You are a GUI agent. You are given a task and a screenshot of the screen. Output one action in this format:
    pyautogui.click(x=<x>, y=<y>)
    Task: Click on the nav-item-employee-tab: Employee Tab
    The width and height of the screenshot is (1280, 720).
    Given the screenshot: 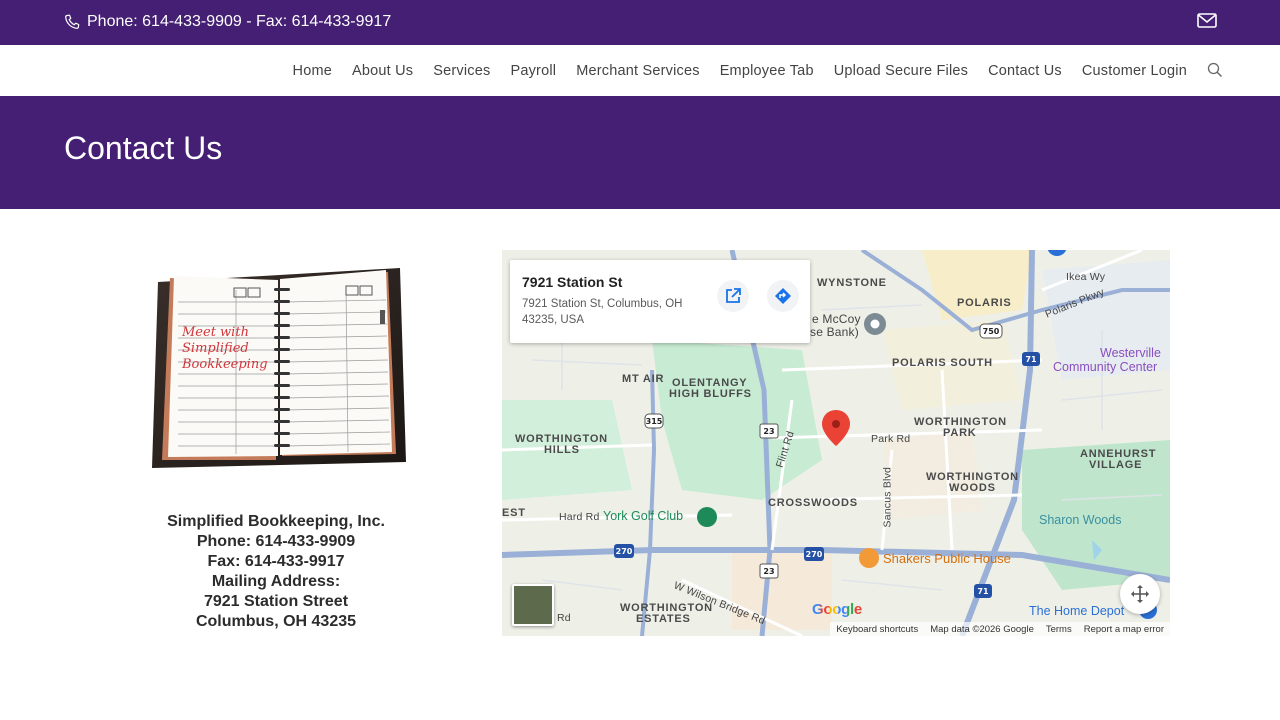 What is the action you would take?
    pyautogui.click(x=767, y=71)
    